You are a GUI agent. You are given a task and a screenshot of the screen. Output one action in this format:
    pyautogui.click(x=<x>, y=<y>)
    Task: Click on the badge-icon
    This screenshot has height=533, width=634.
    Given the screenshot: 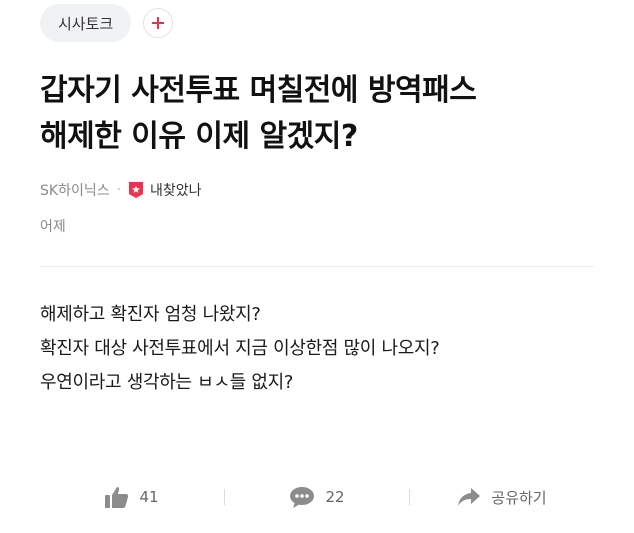 What is the action you would take?
    pyautogui.click(x=136, y=190)
    